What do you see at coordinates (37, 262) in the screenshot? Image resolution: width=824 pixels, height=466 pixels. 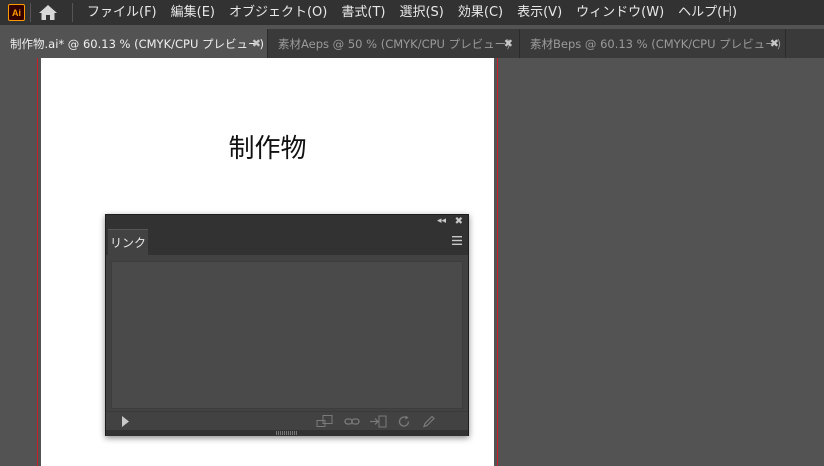 I see `bleed-guide-left` at bounding box center [37, 262].